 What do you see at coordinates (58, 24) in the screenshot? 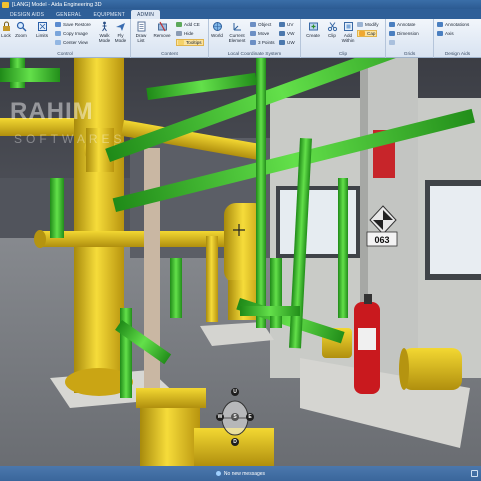
I see `save-icon` at bounding box center [58, 24].